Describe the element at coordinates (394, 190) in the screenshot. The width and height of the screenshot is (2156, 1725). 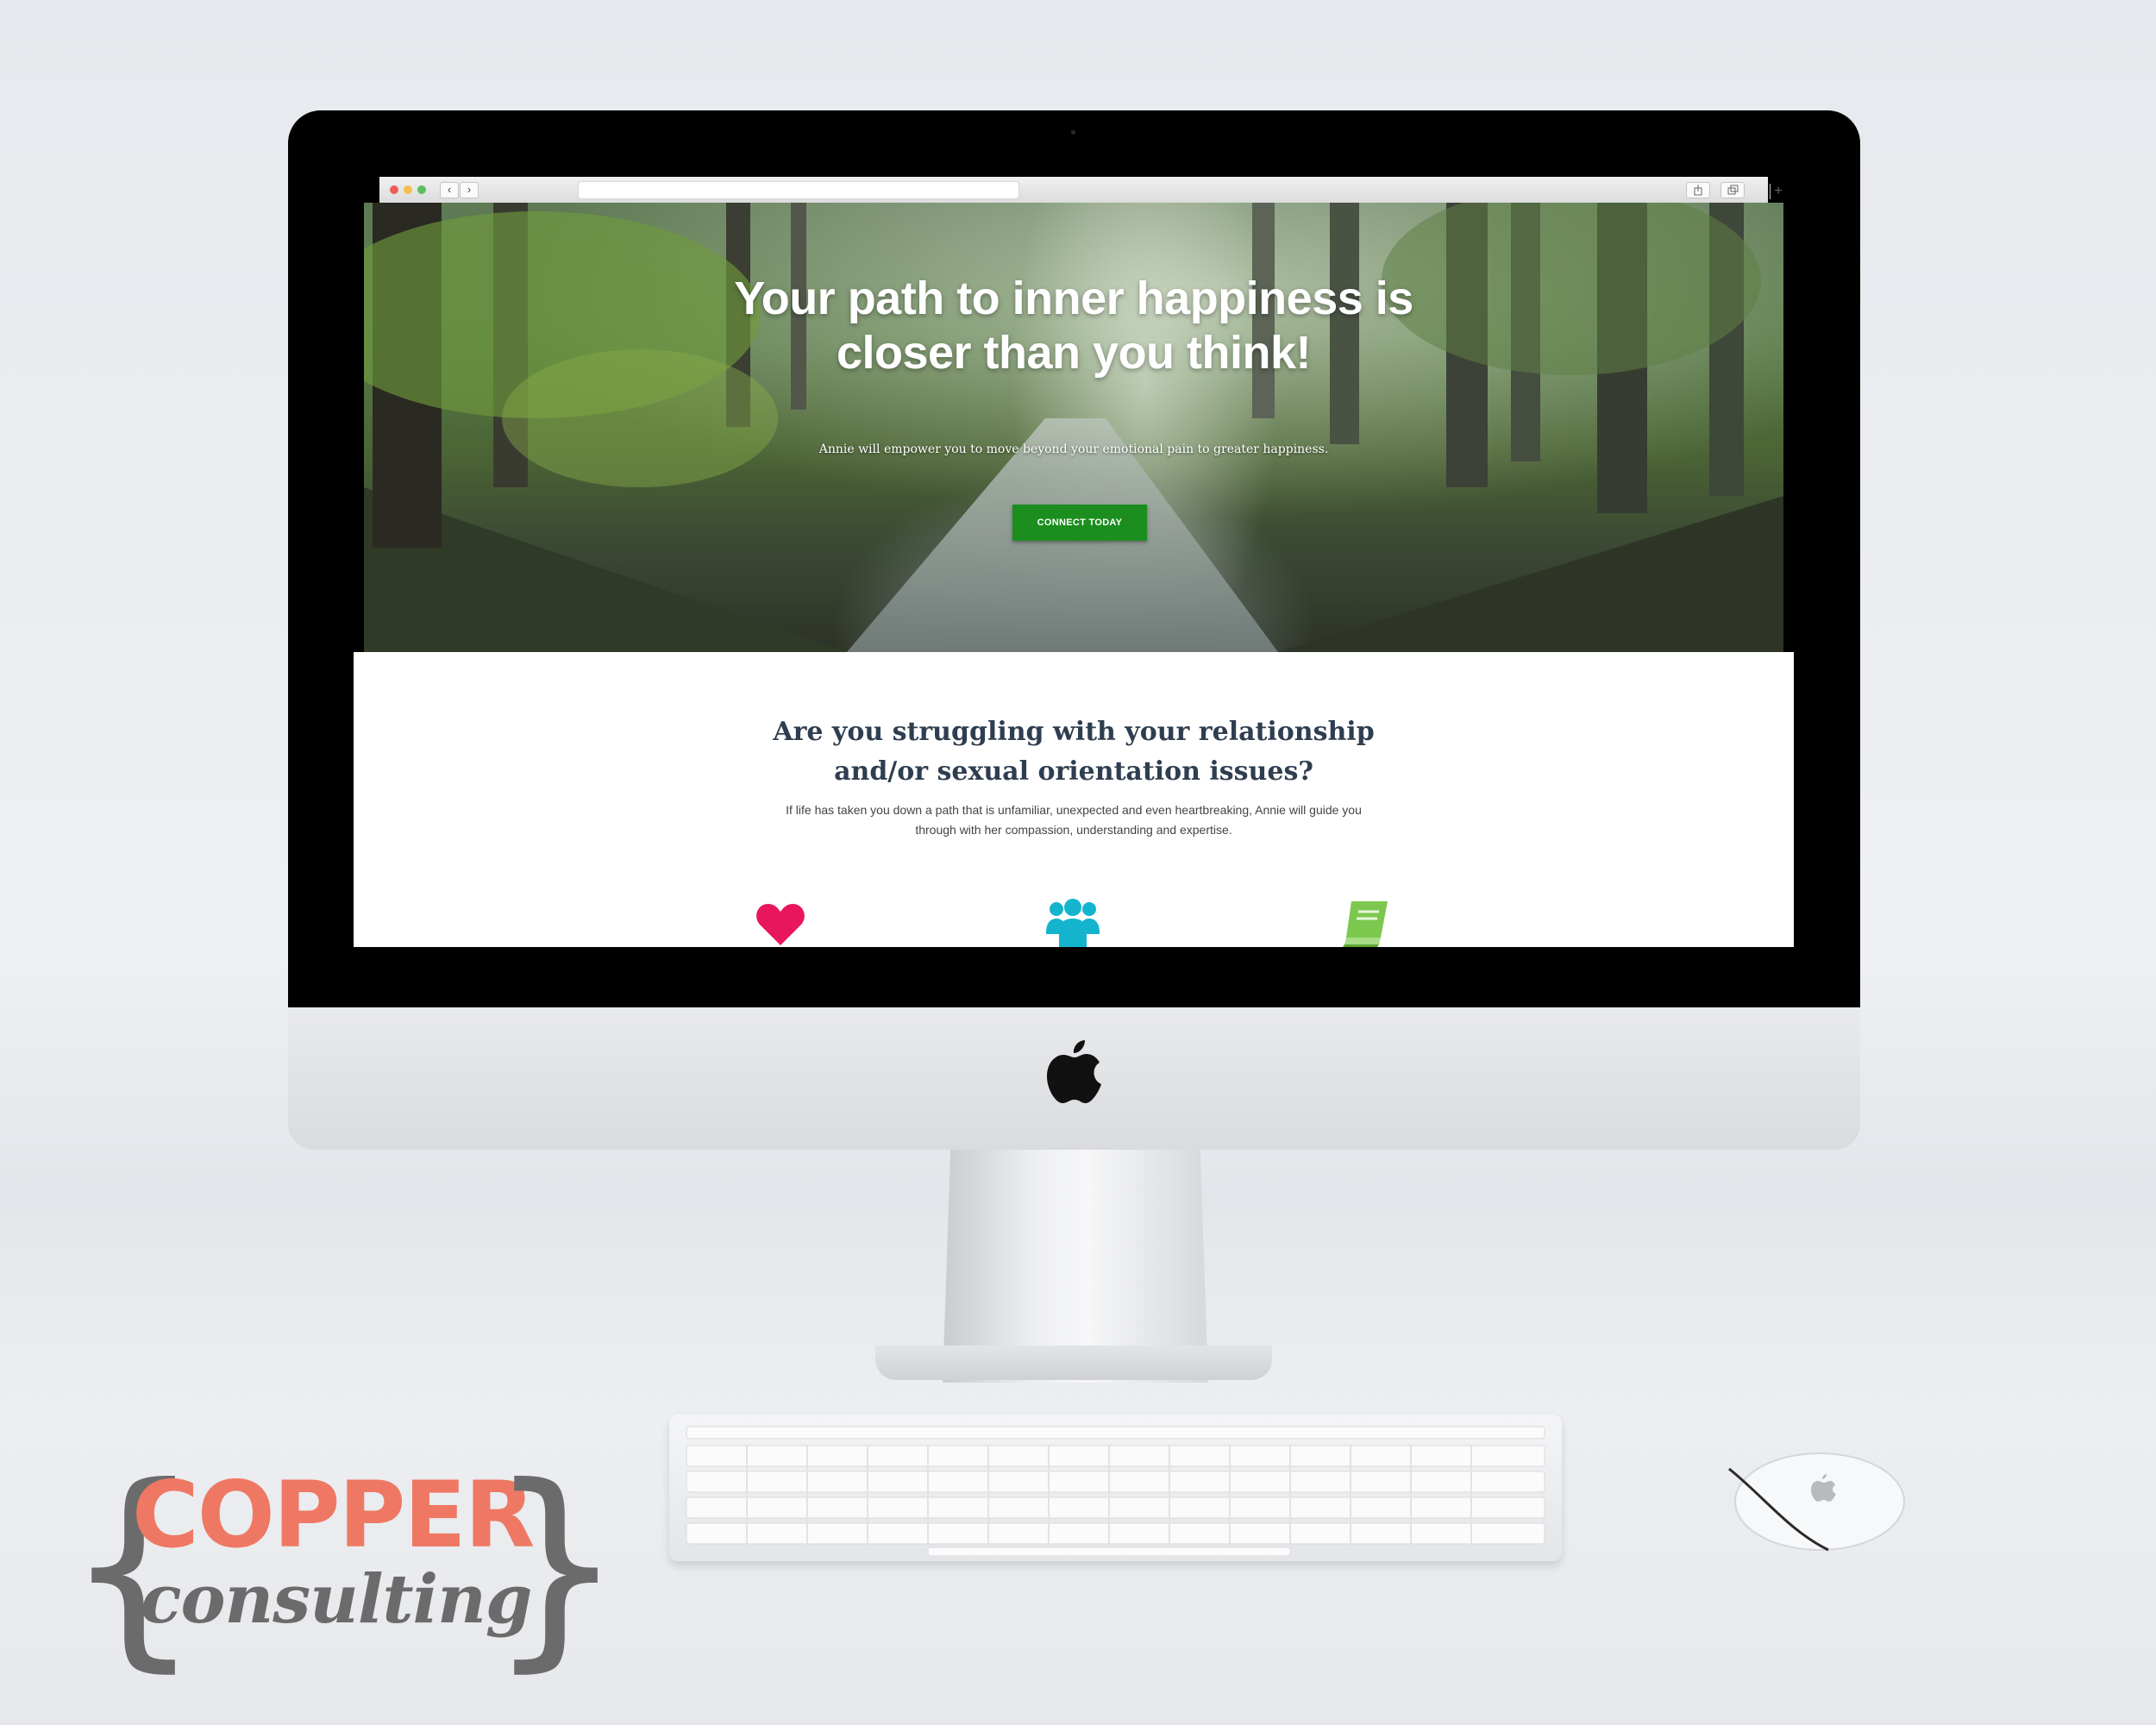
I see `close-window-button` at that location.